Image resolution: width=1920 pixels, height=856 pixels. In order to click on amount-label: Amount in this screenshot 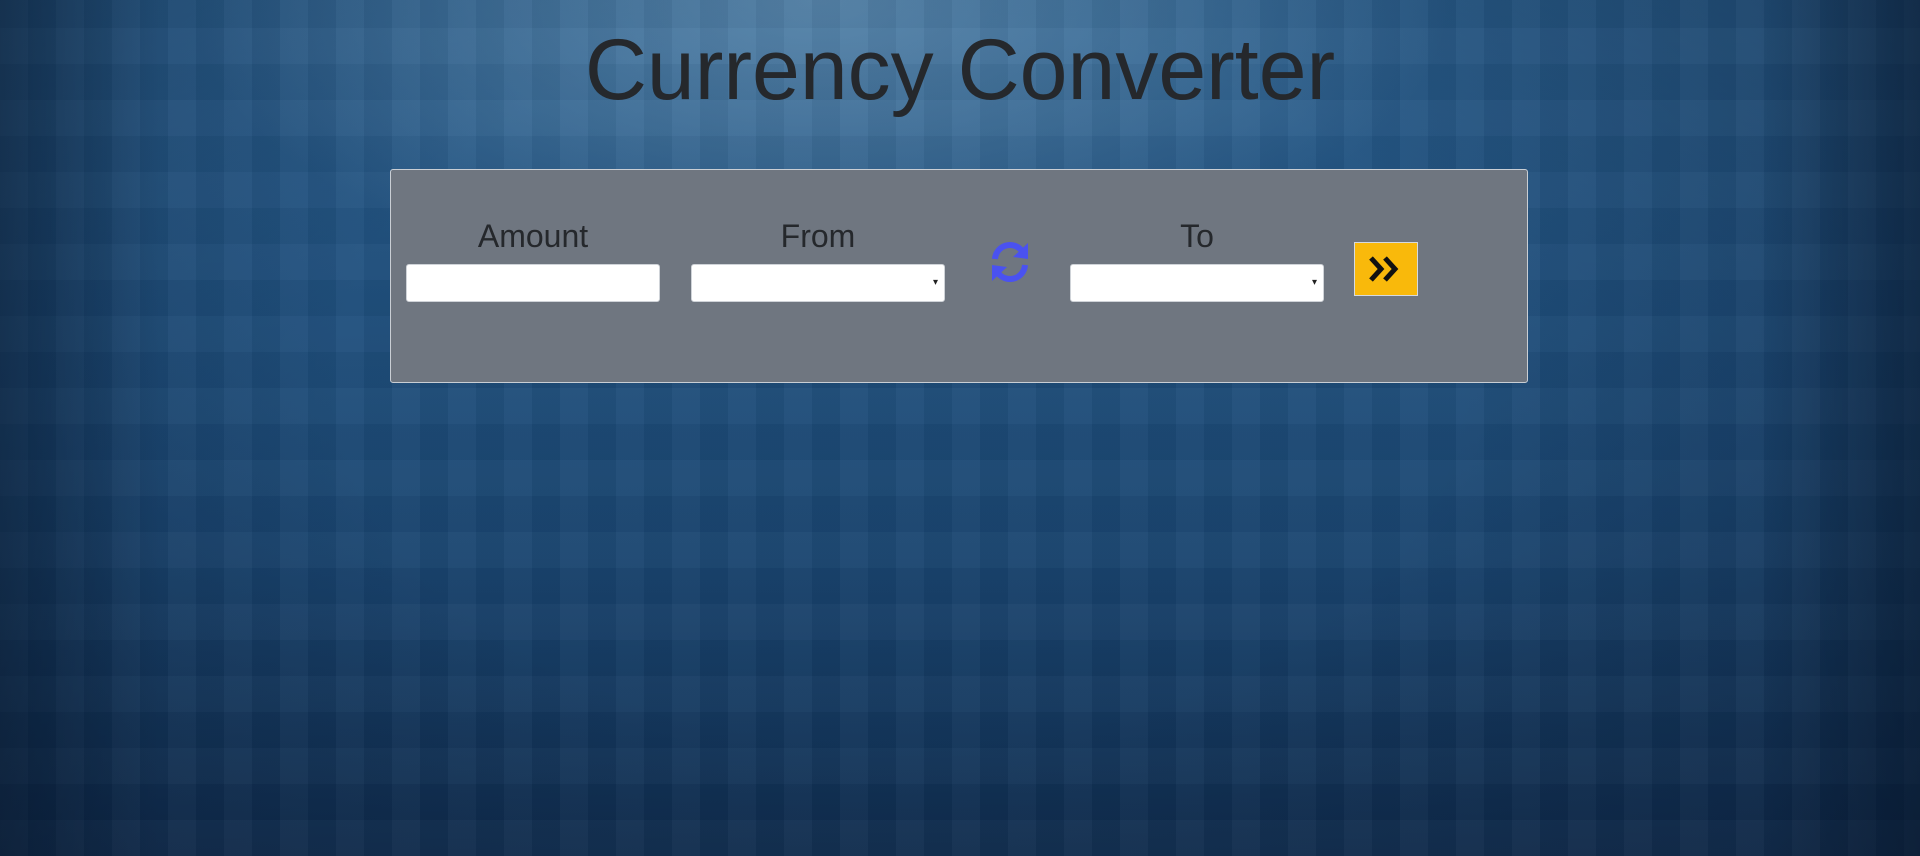, I will do `click(533, 236)`.